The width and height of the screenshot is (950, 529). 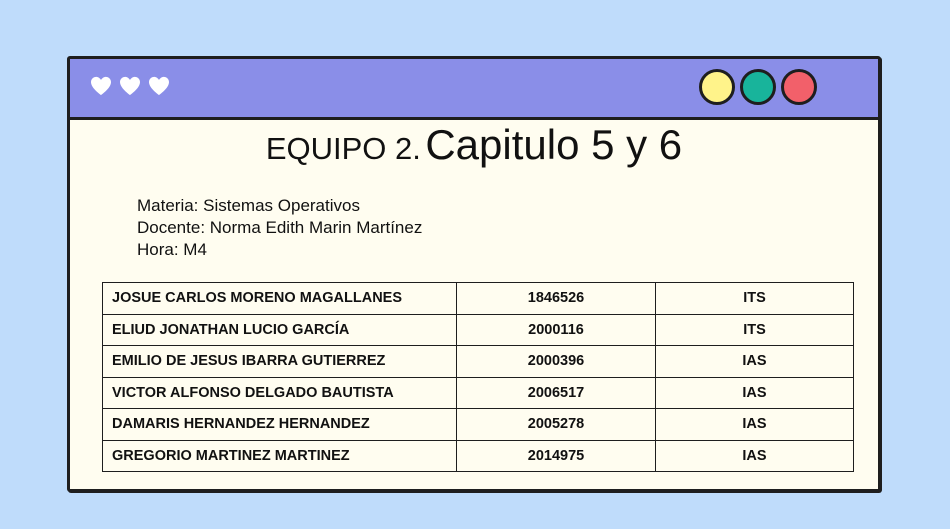 I want to click on window-titlebar, so click(x=474, y=89).